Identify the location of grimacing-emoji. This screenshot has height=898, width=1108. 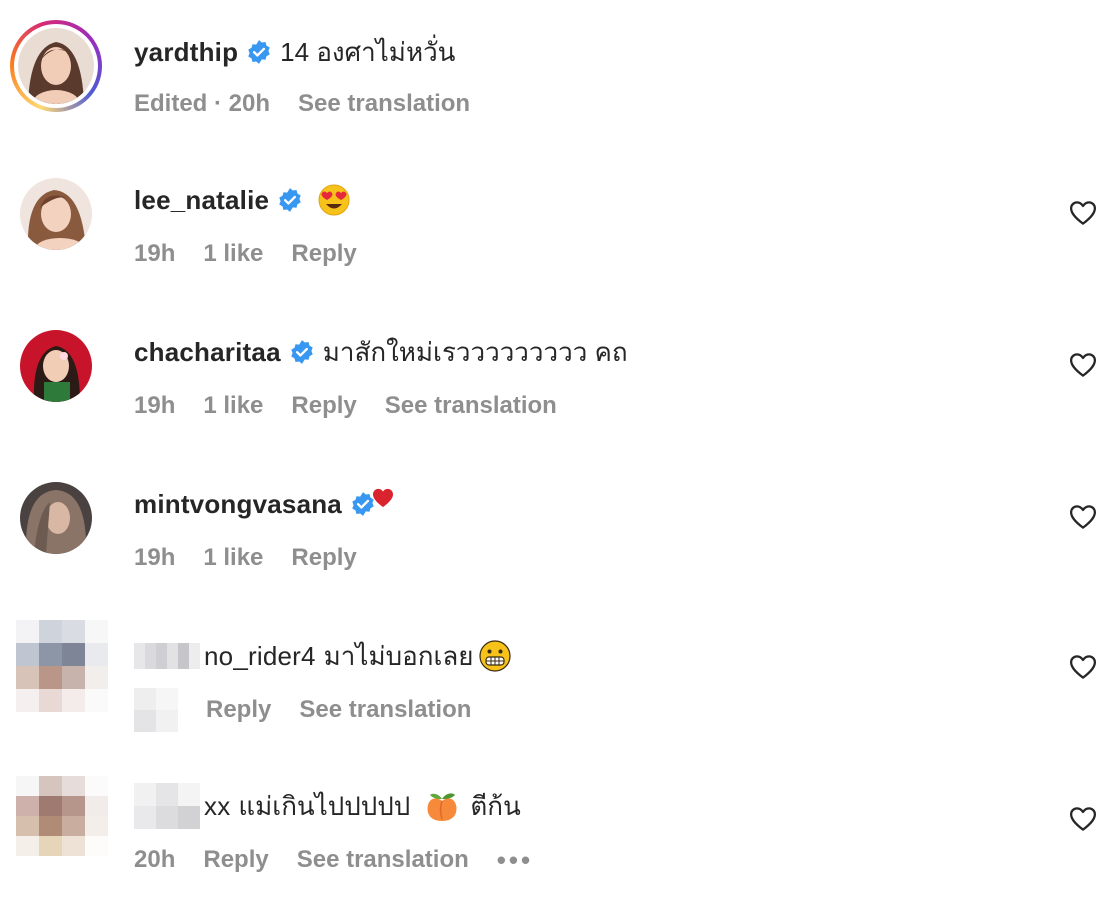
(495, 656).